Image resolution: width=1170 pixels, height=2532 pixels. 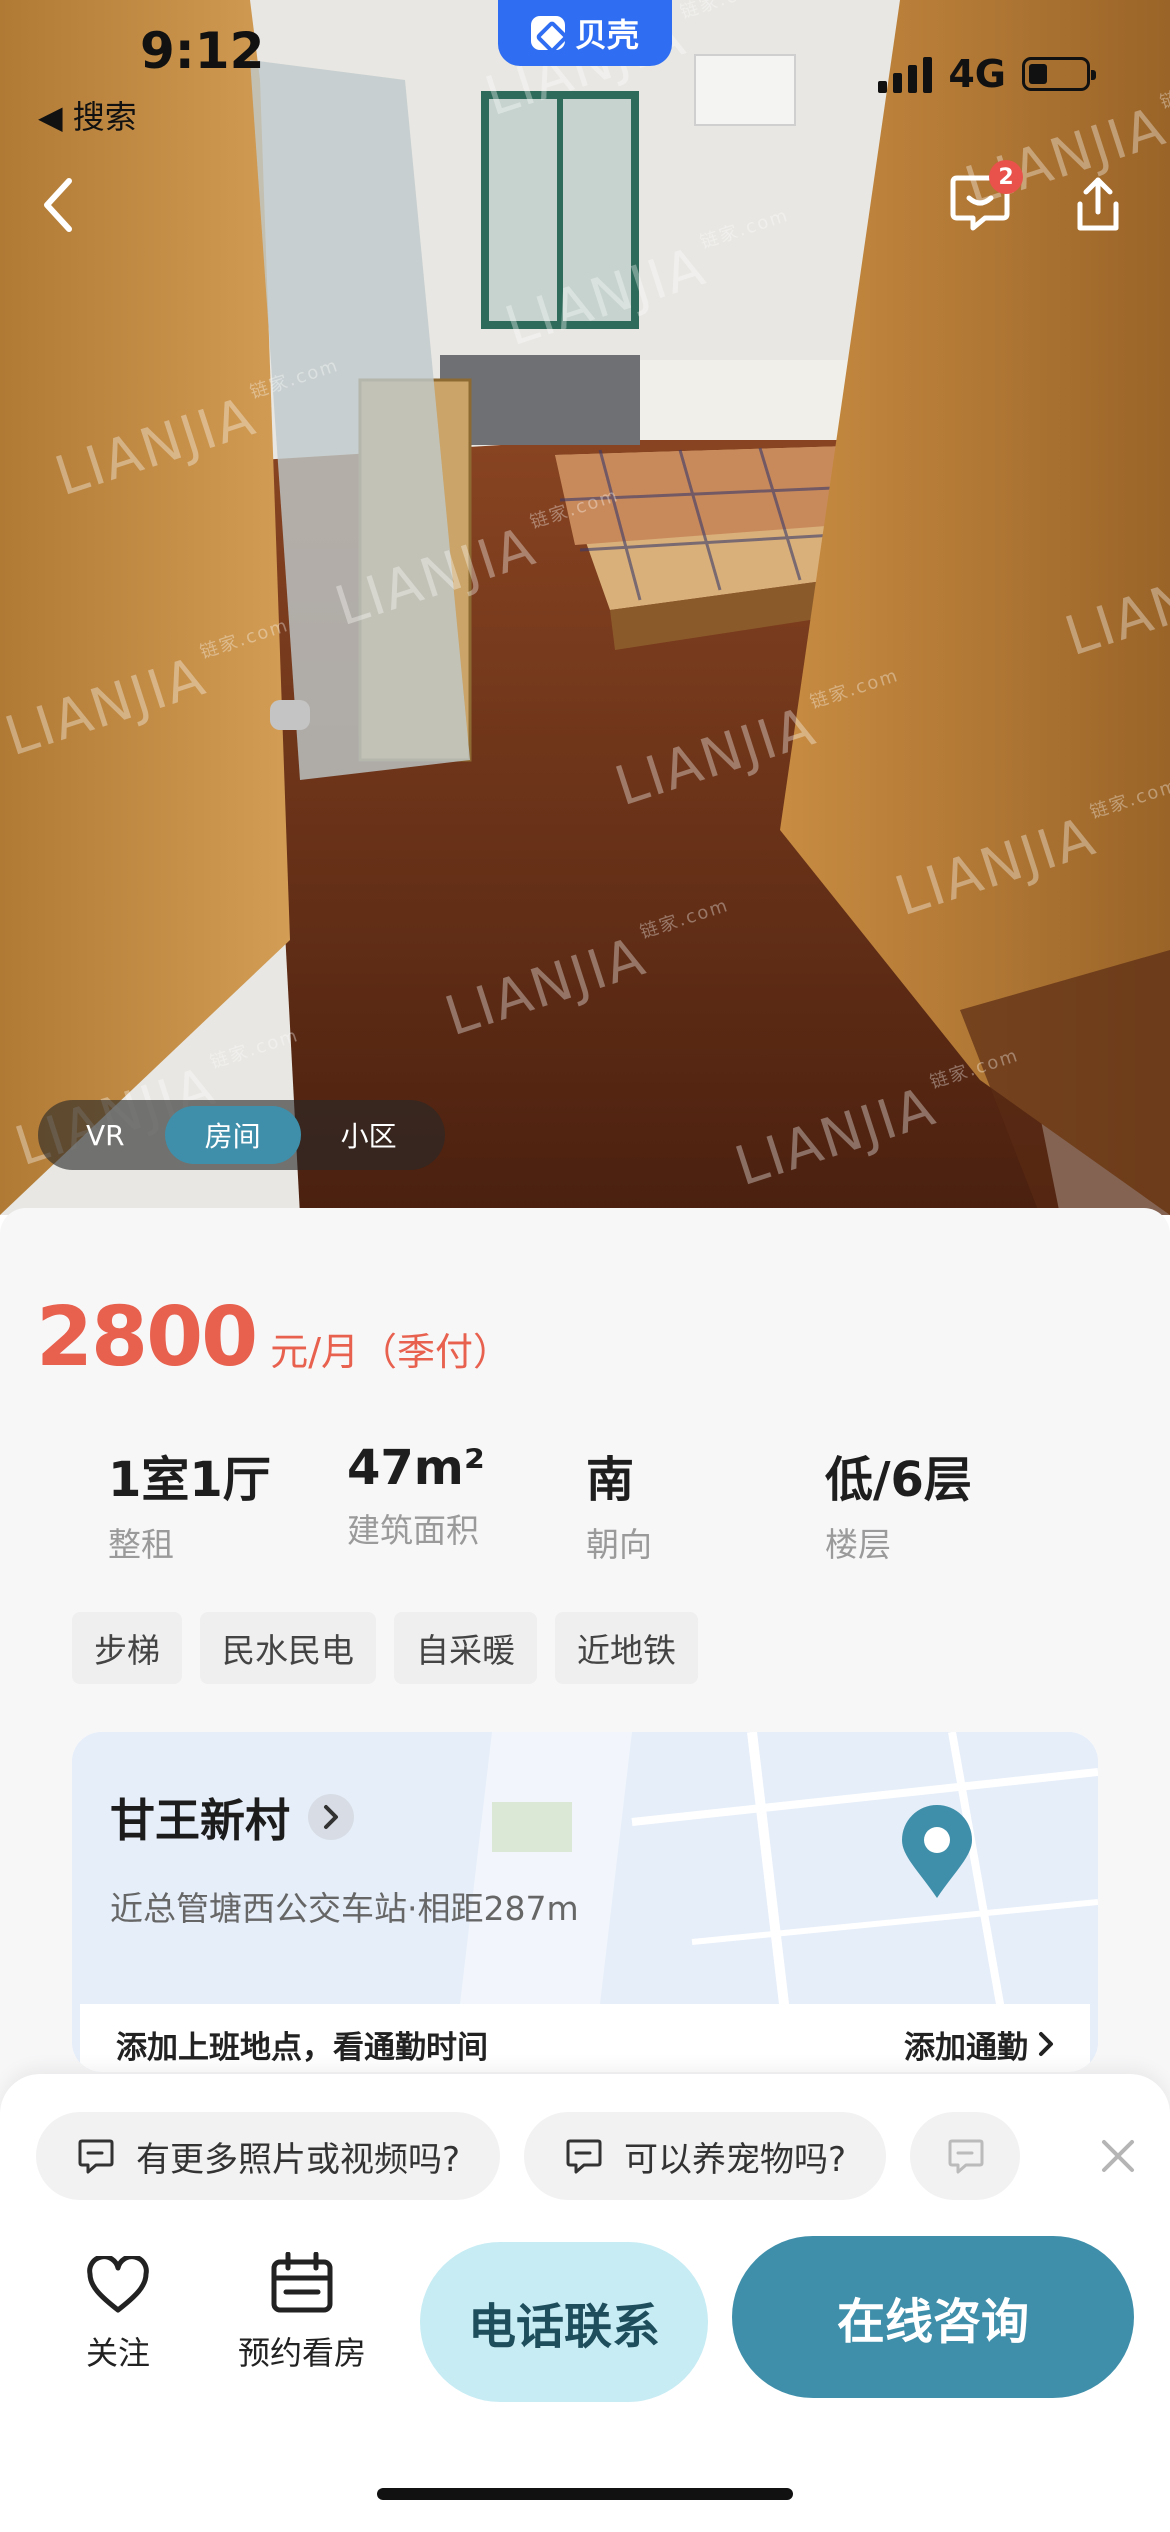 I want to click on add-commute-label: 添加通勤, so click(x=966, y=2047).